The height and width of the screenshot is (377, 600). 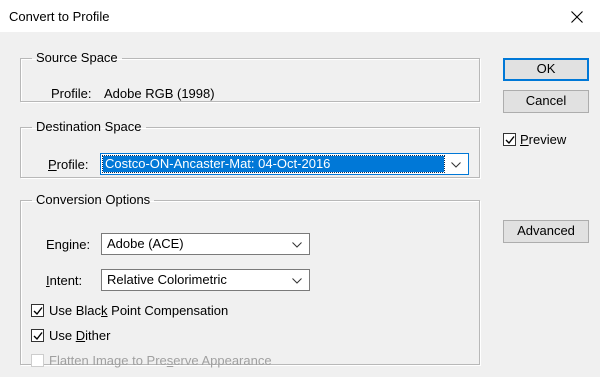 What do you see at coordinates (79, 336) in the screenshot?
I see `dither-label: Use Dither` at bounding box center [79, 336].